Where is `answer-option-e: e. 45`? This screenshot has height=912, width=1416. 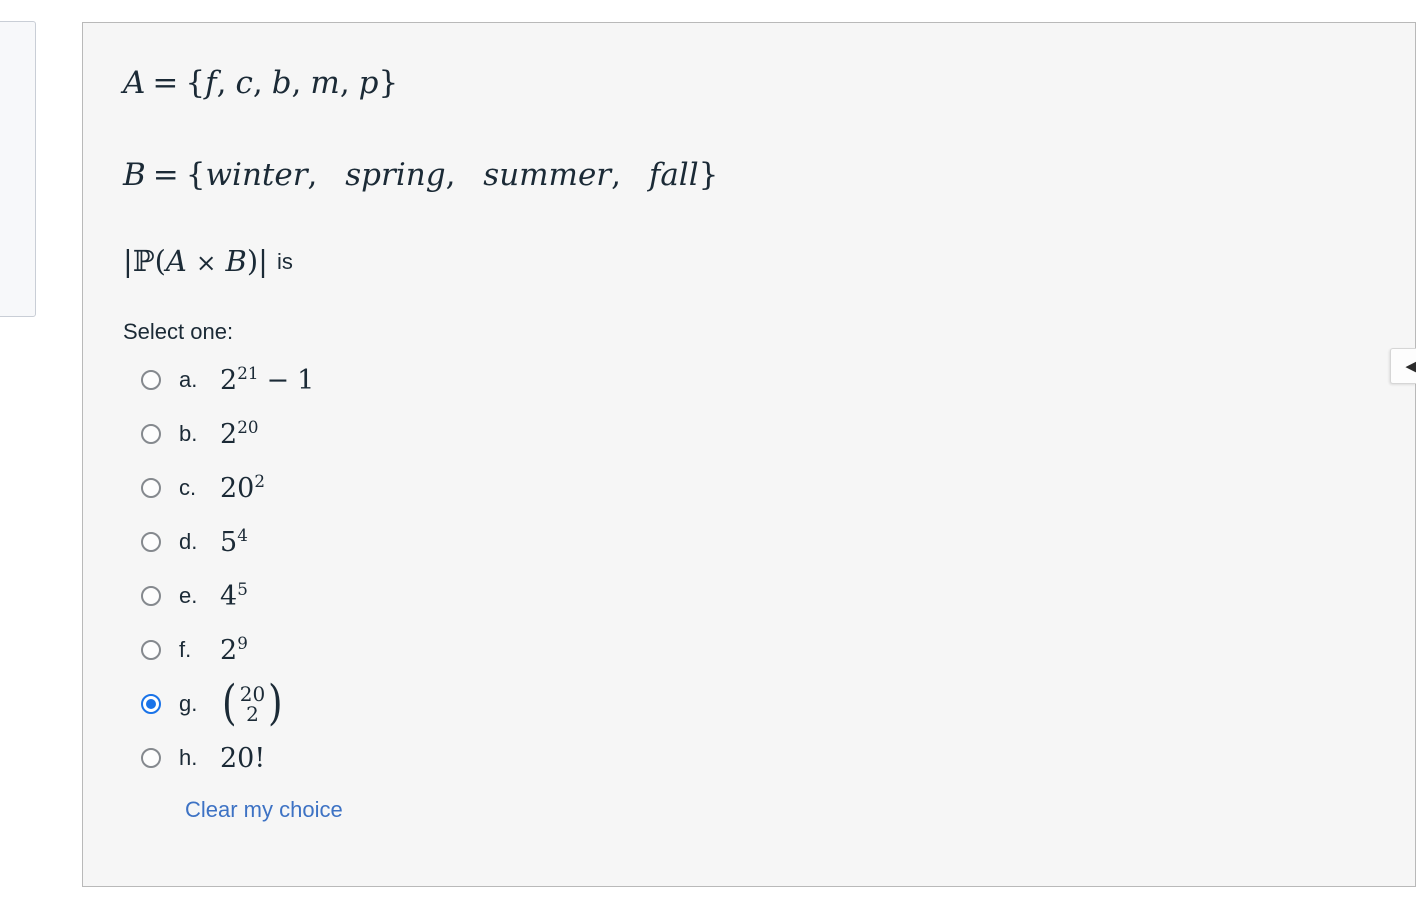
answer-option-e: e. 45 is located at coordinates (769, 596).